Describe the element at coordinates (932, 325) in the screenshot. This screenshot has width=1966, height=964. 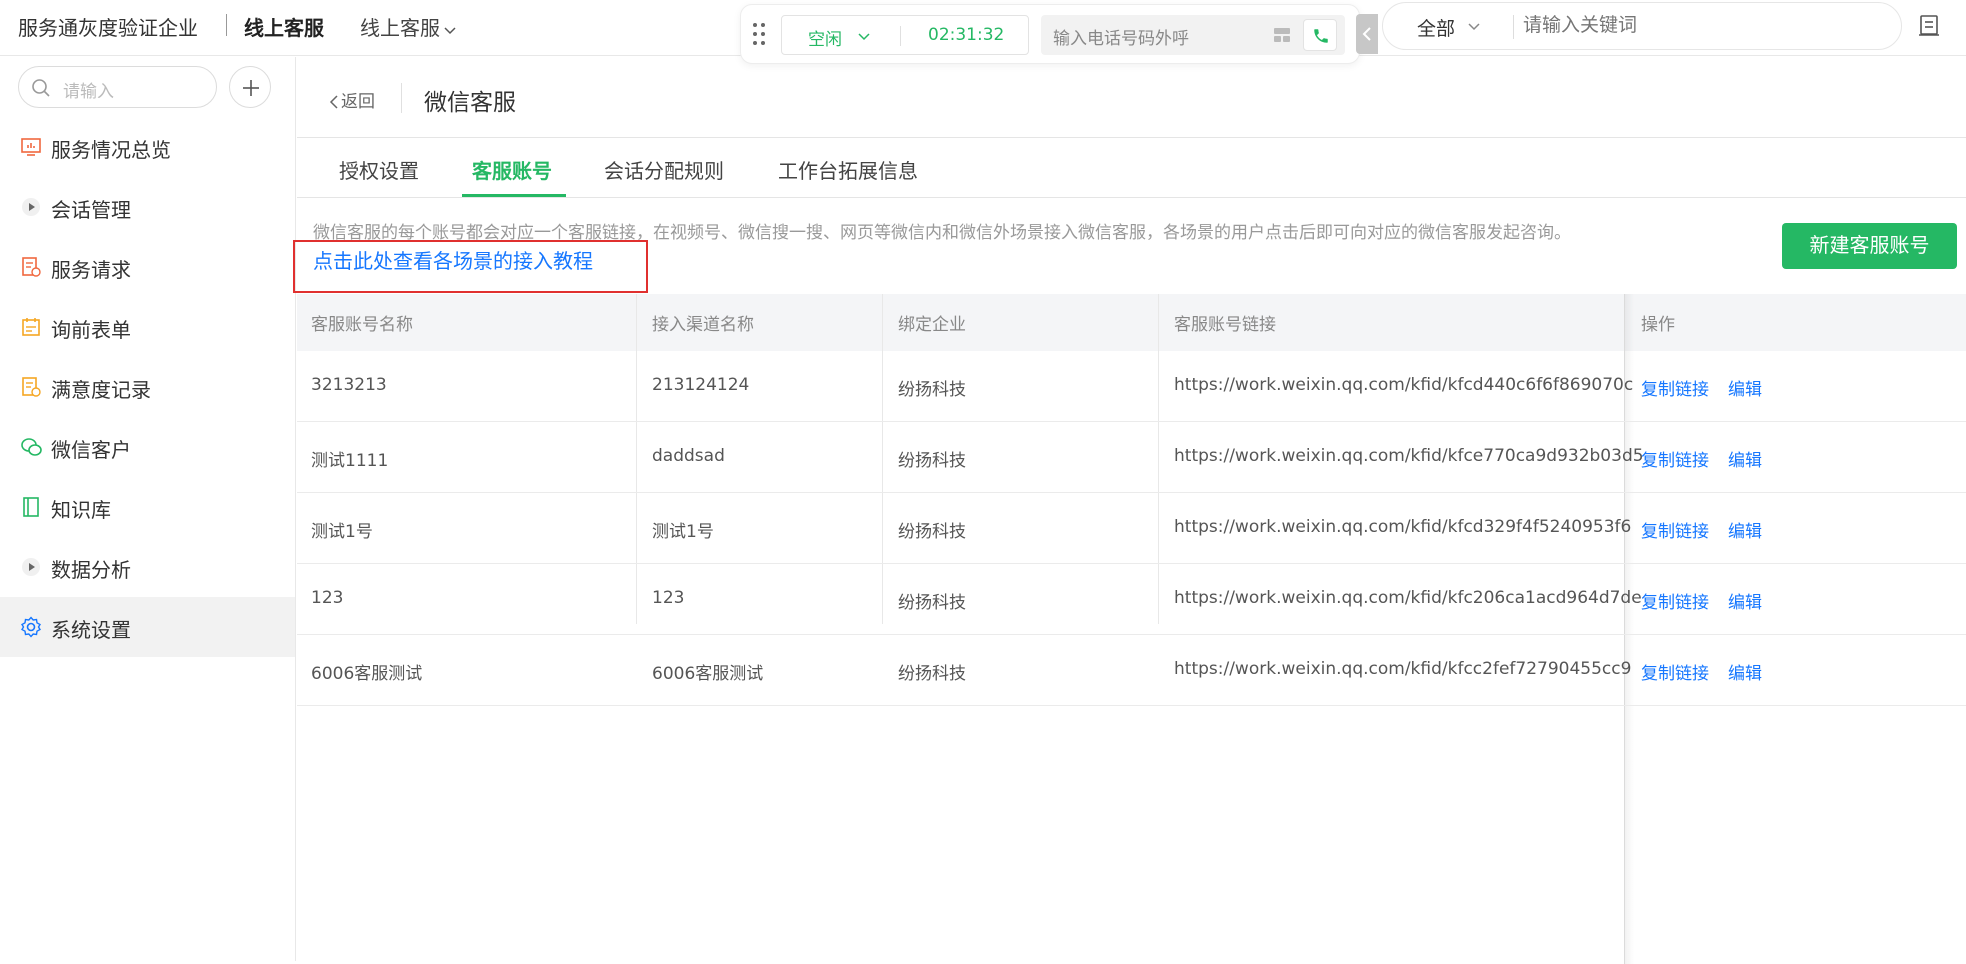
I see `column-header: 绑定企业` at that location.